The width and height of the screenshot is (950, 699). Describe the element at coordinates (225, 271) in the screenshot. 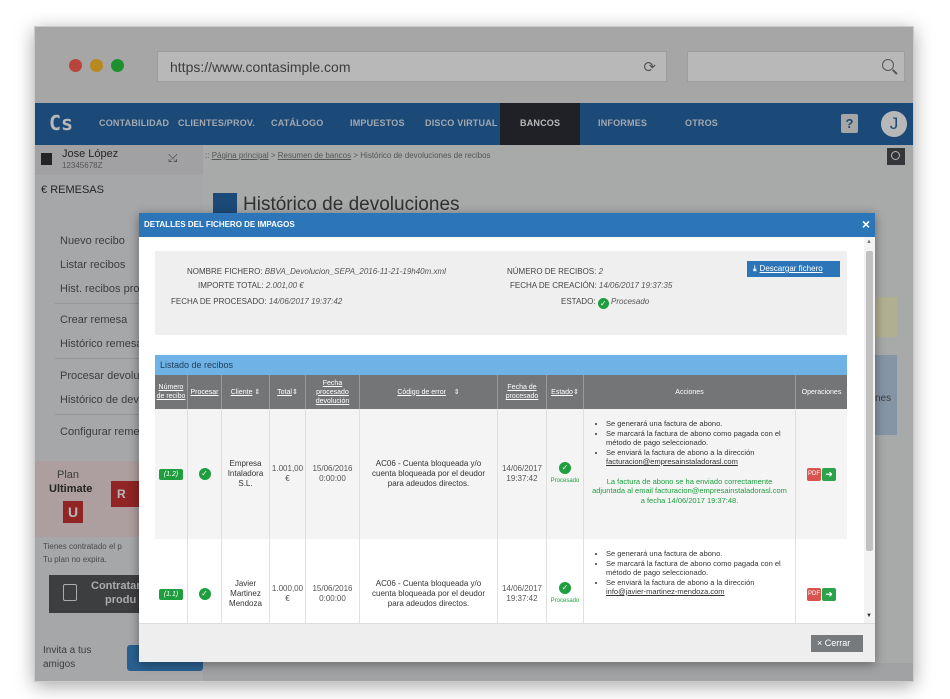

I see `file-name-label: NOMBRE FICHERO:` at that location.